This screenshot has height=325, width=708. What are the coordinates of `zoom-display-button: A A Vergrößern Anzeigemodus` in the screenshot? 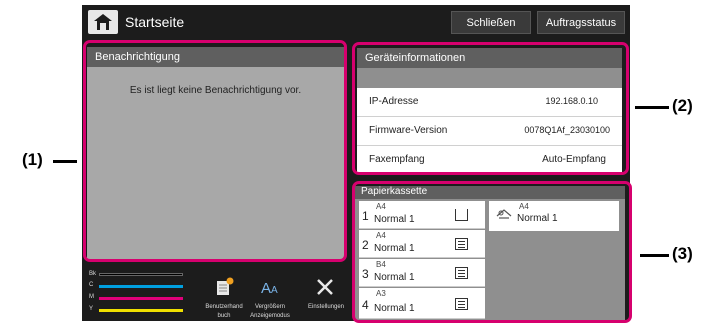 It's located at (270, 295).